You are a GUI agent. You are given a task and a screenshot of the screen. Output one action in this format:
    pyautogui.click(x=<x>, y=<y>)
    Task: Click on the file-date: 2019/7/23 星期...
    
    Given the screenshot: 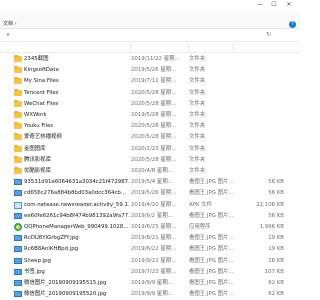 What is the action you would take?
    pyautogui.click(x=154, y=271)
    